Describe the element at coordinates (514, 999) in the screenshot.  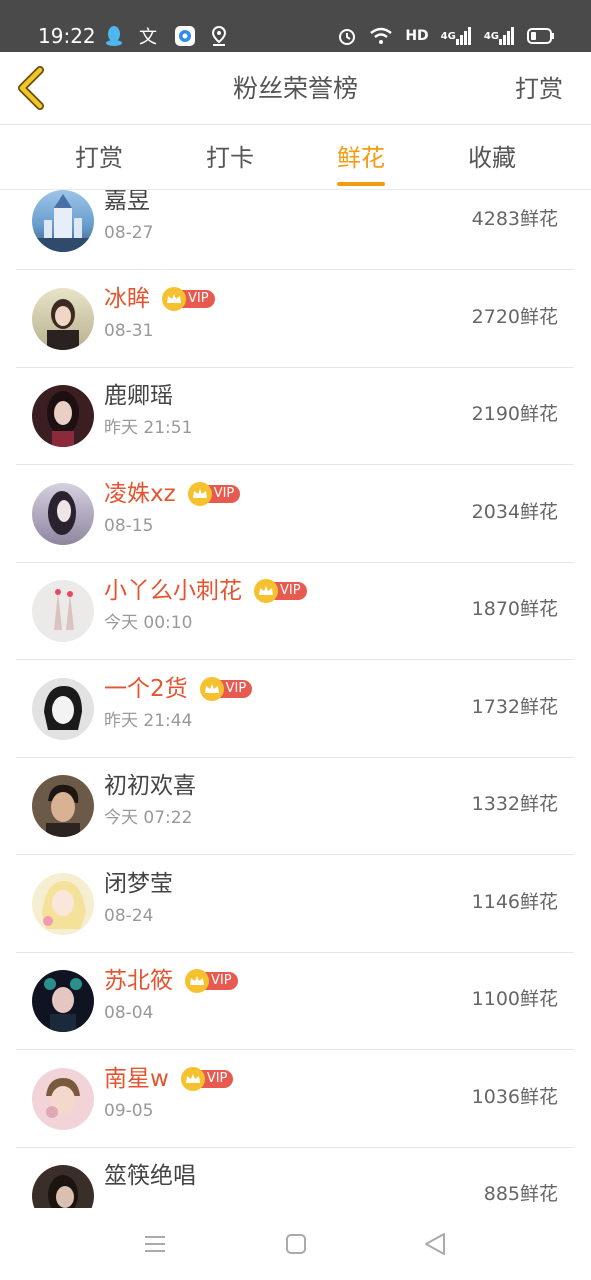
I see `flower-count: 1100鲜花` at that location.